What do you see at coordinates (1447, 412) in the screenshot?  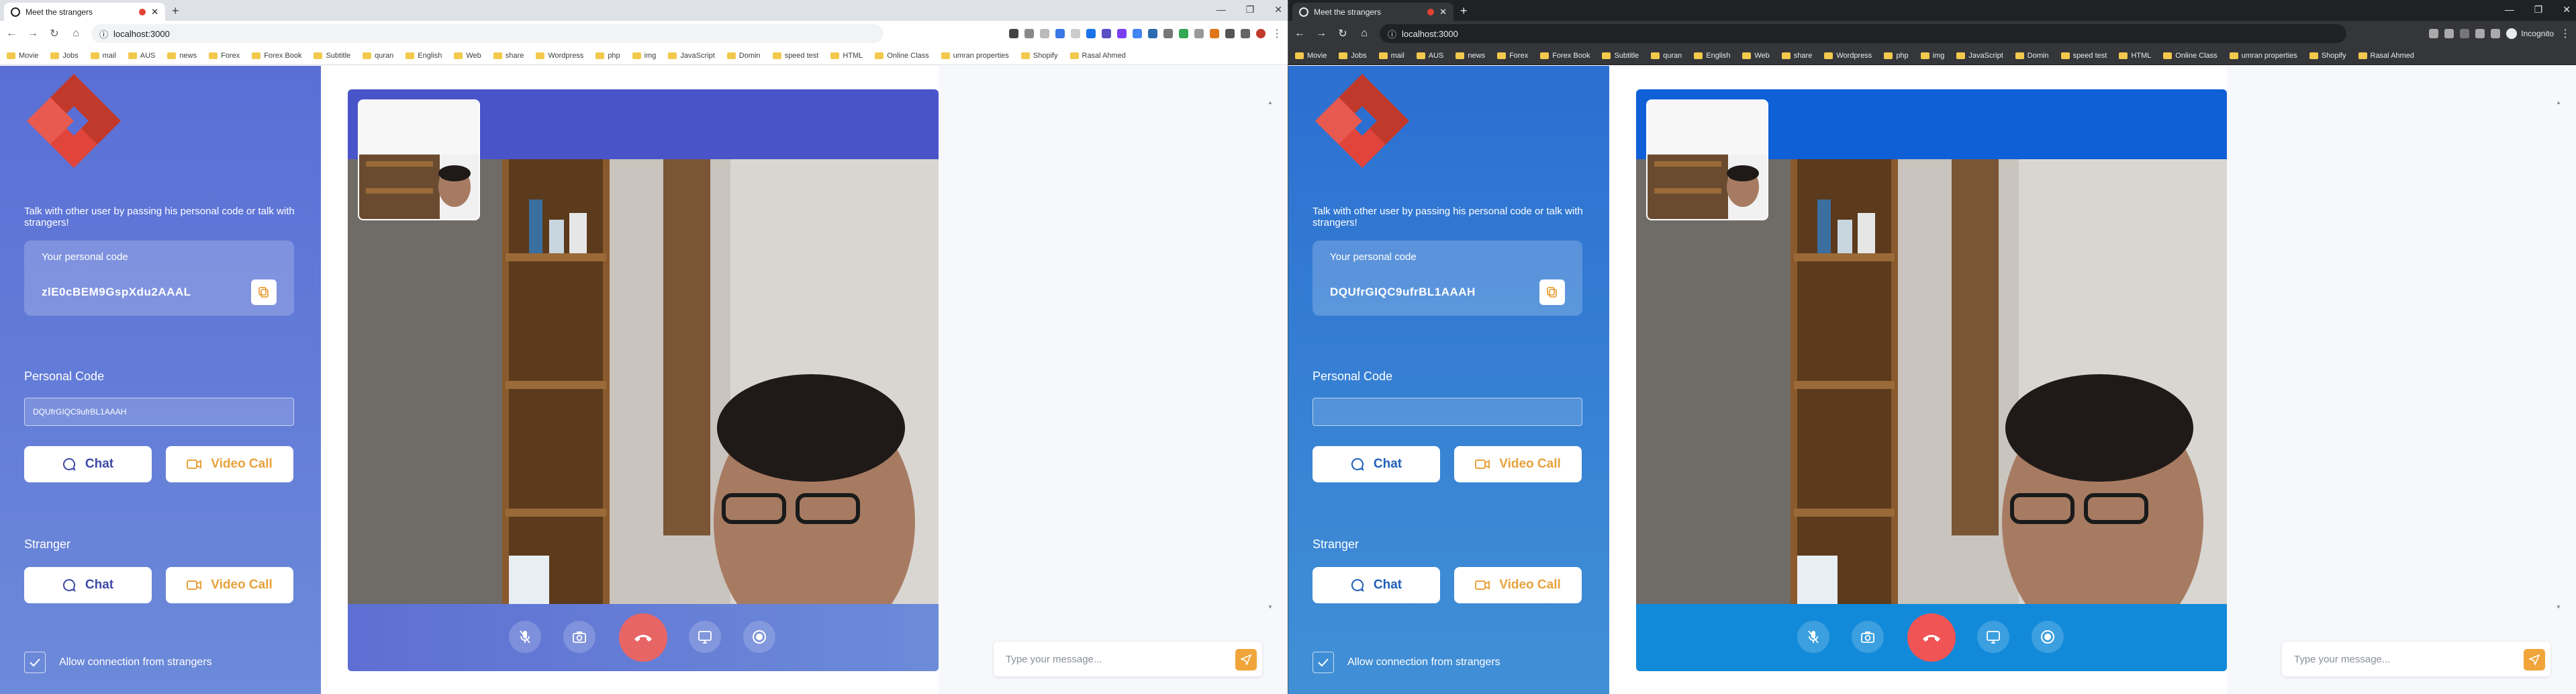 I see `personal-code-input` at bounding box center [1447, 412].